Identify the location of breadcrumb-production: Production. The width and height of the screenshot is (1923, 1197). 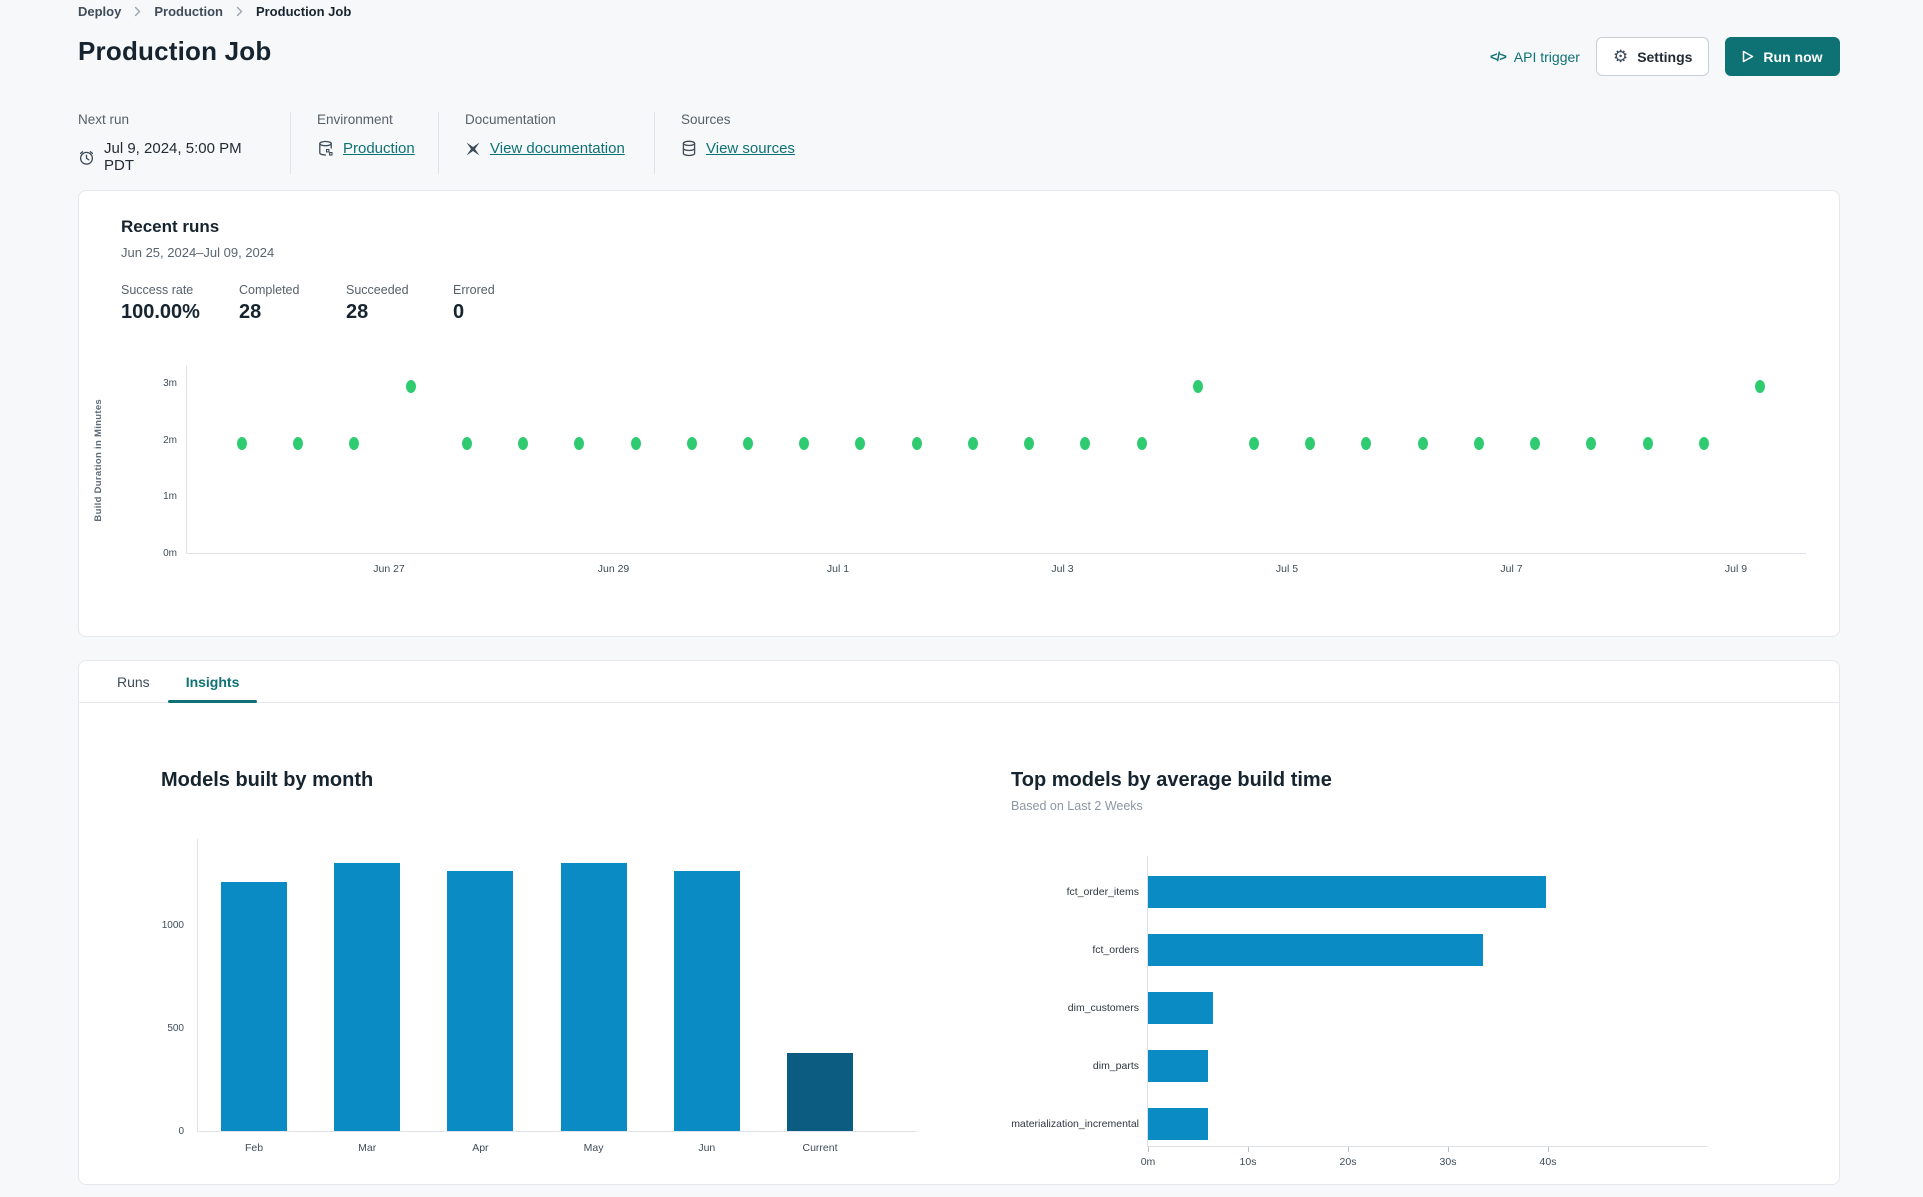
(188, 11).